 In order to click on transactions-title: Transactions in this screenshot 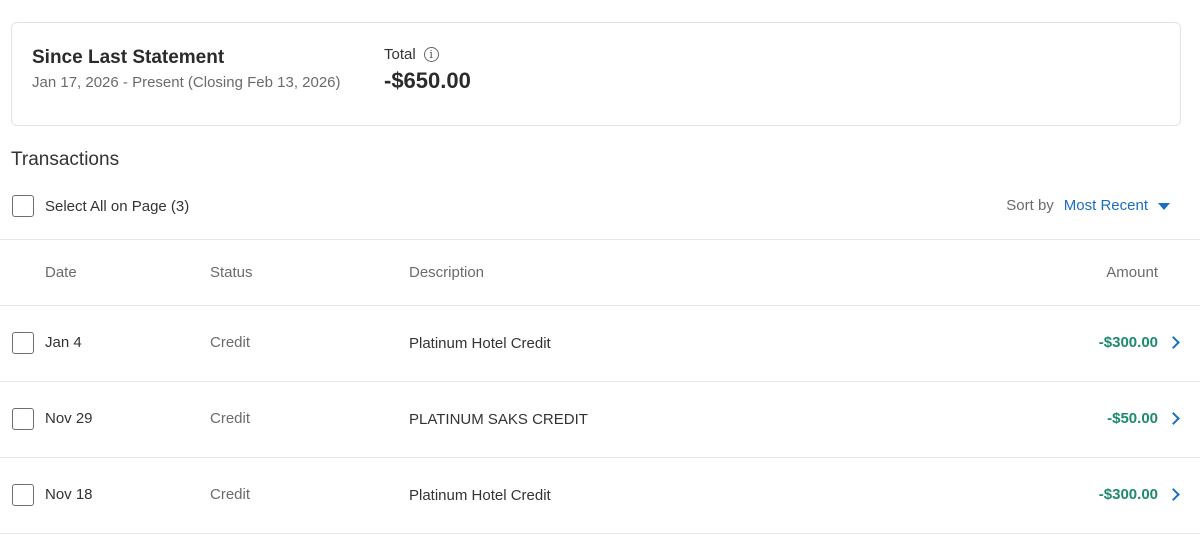, I will do `click(65, 159)`.